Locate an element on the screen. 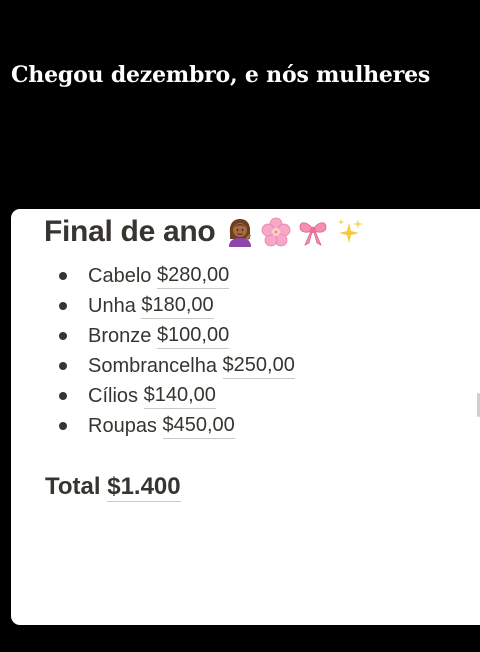 The image size is (480, 652). item-label: Cílios is located at coordinates (113, 395).